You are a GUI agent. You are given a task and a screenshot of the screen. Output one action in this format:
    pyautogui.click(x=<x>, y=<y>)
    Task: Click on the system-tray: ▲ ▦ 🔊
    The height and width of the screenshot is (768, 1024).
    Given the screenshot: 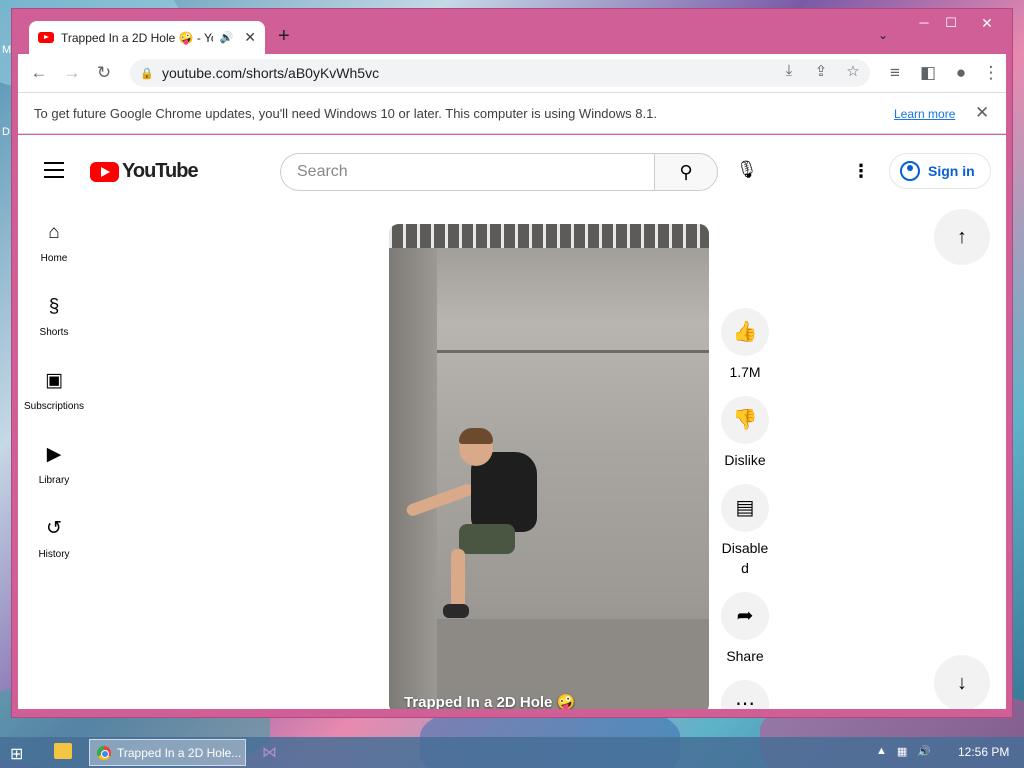 What is the action you would take?
    pyautogui.click(x=903, y=751)
    